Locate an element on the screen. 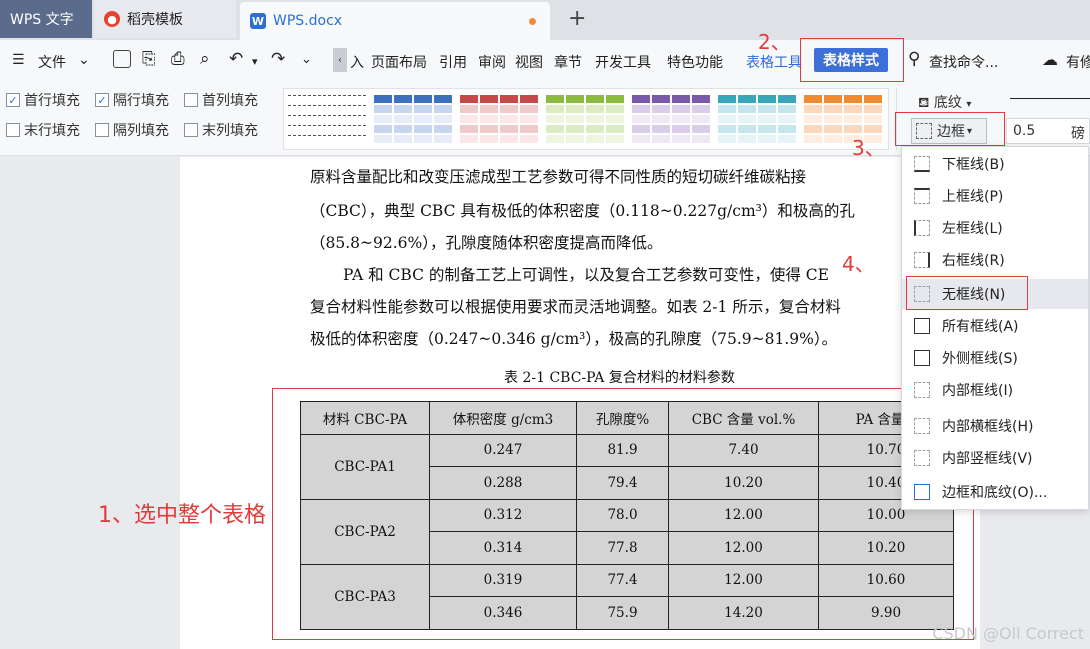  checkbox-last-column-fill: 末列填充 is located at coordinates (221, 130).